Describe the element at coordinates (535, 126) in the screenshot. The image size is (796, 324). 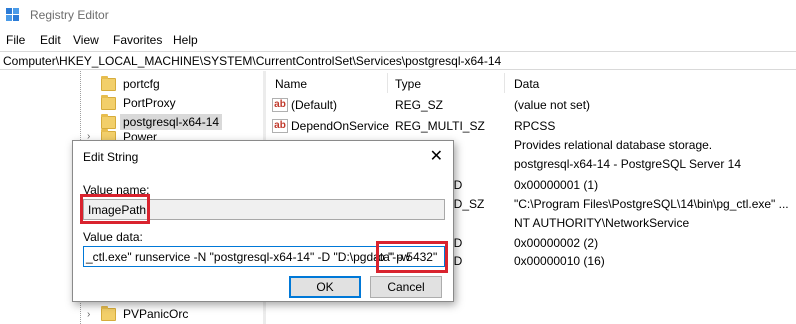
I see `row-data: RPCSS` at that location.